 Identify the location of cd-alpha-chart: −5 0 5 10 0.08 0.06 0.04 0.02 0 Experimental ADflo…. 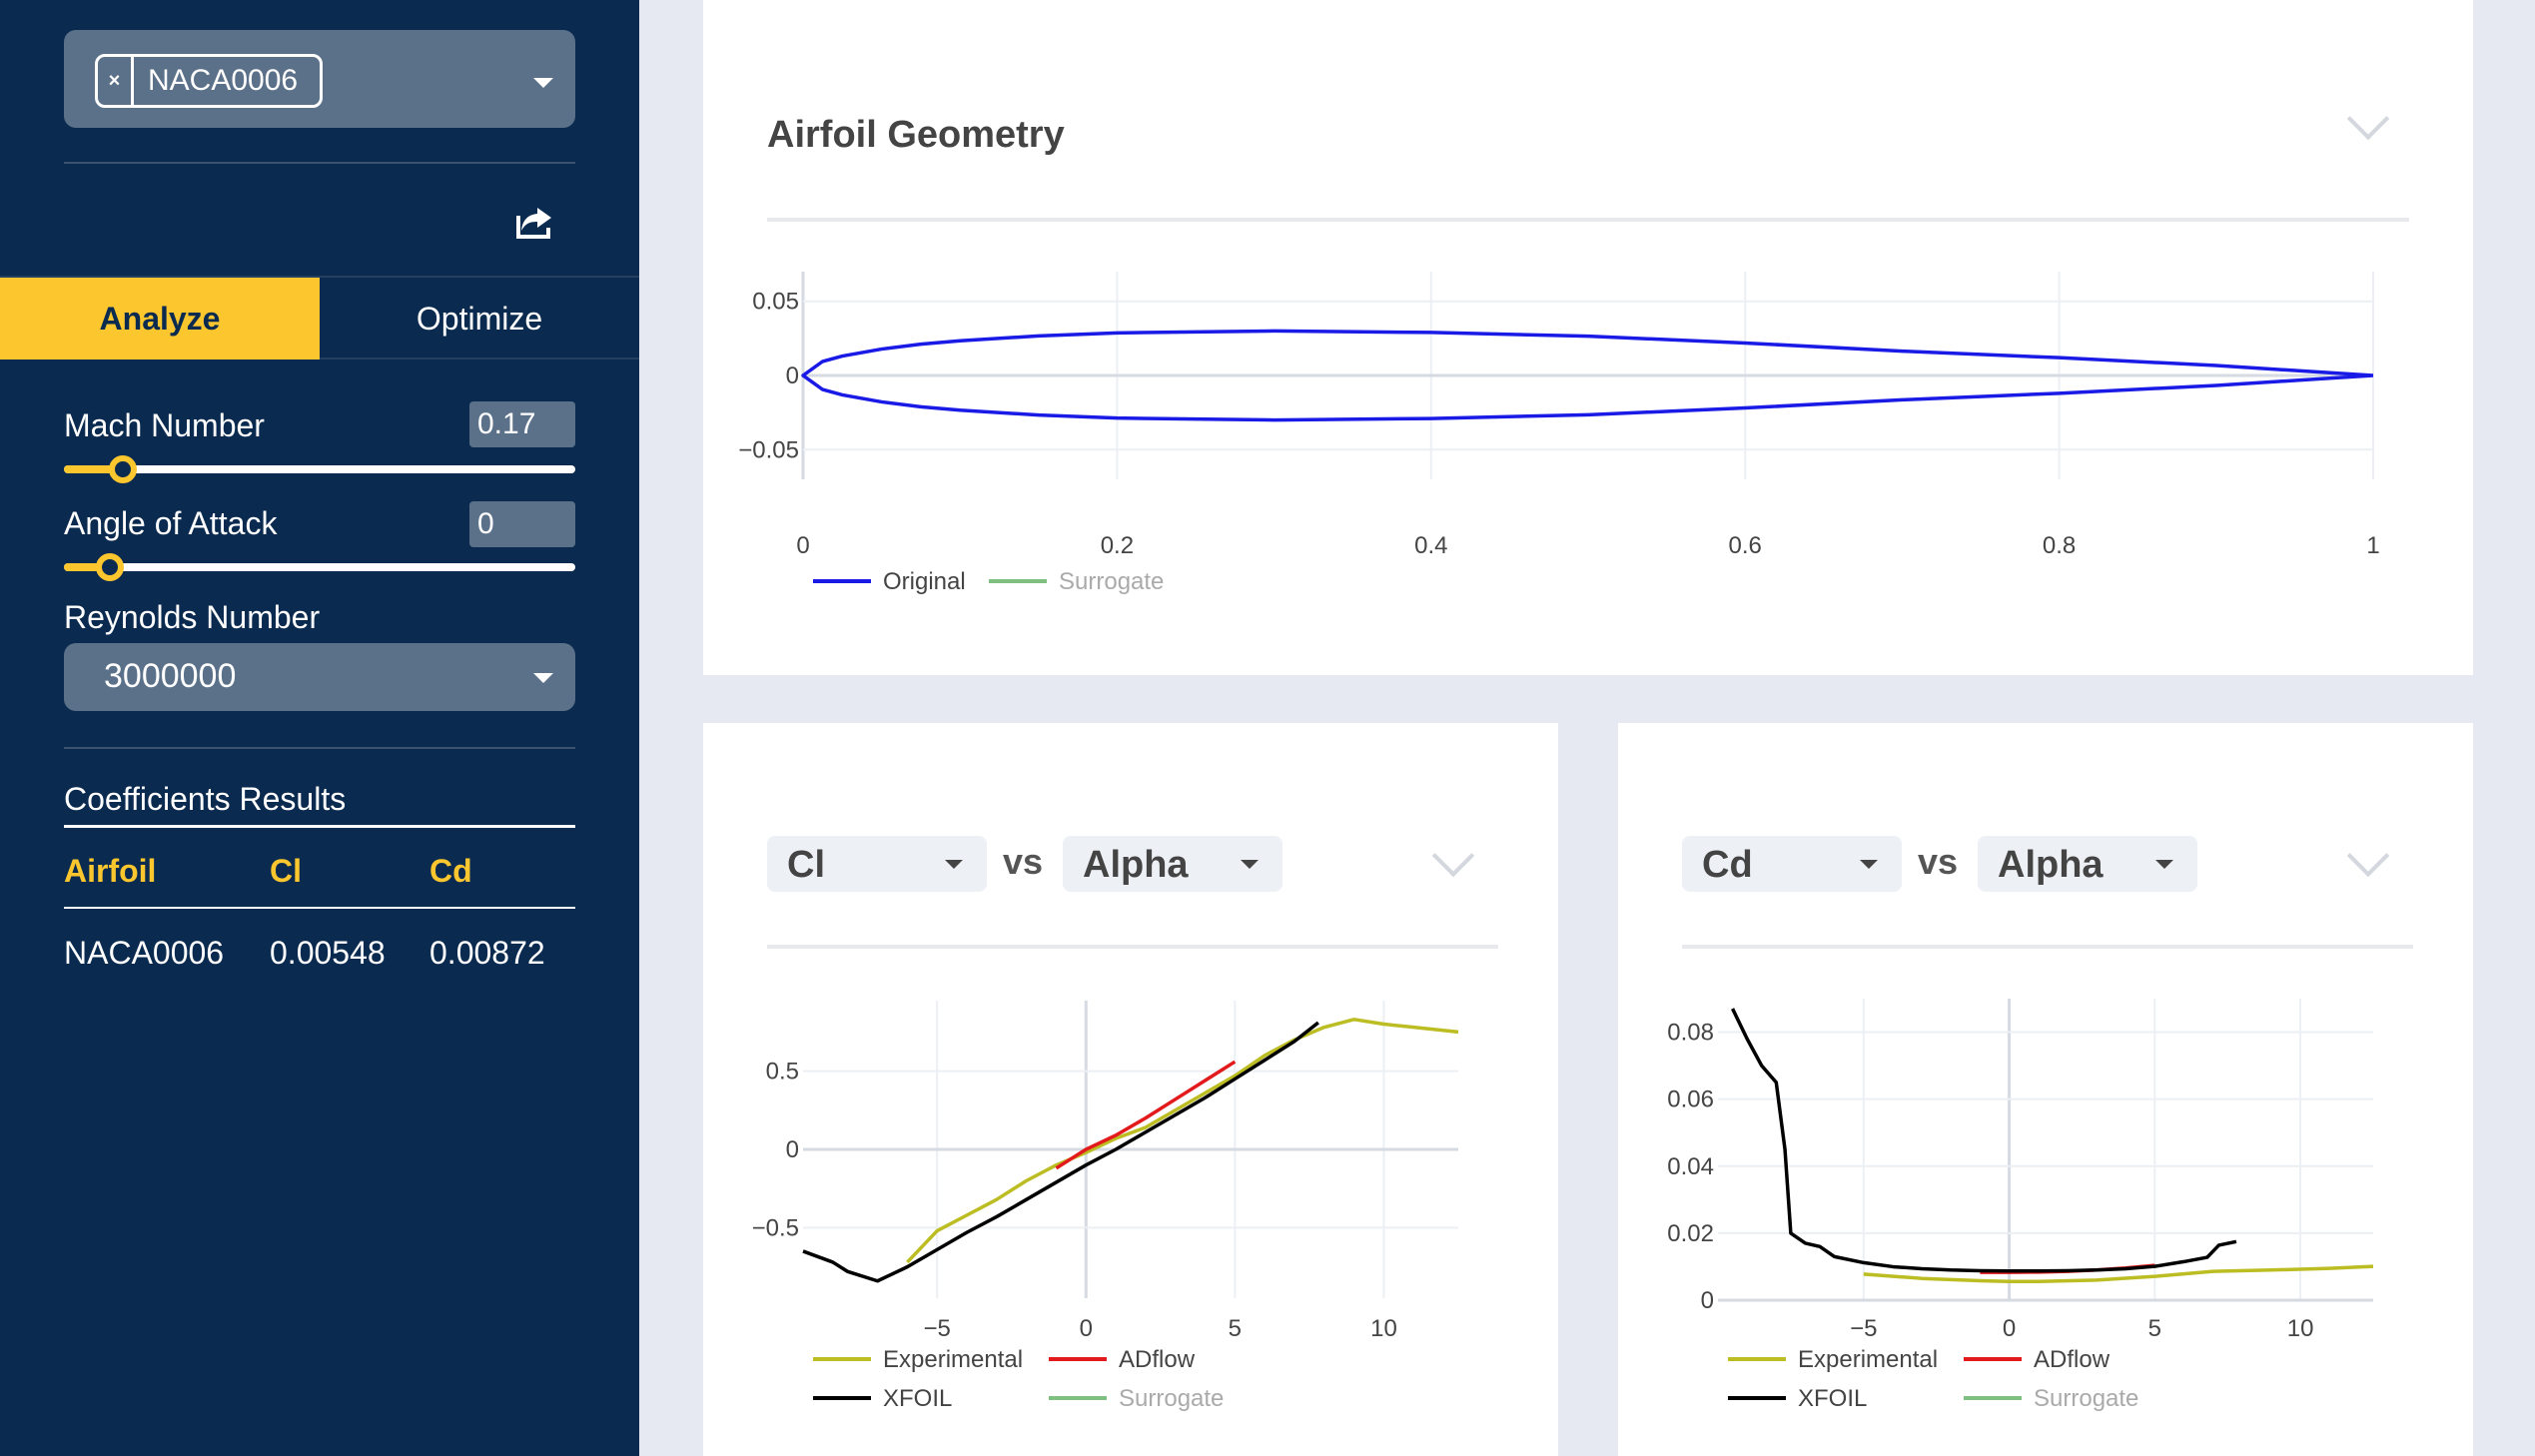
(2020, 1205).